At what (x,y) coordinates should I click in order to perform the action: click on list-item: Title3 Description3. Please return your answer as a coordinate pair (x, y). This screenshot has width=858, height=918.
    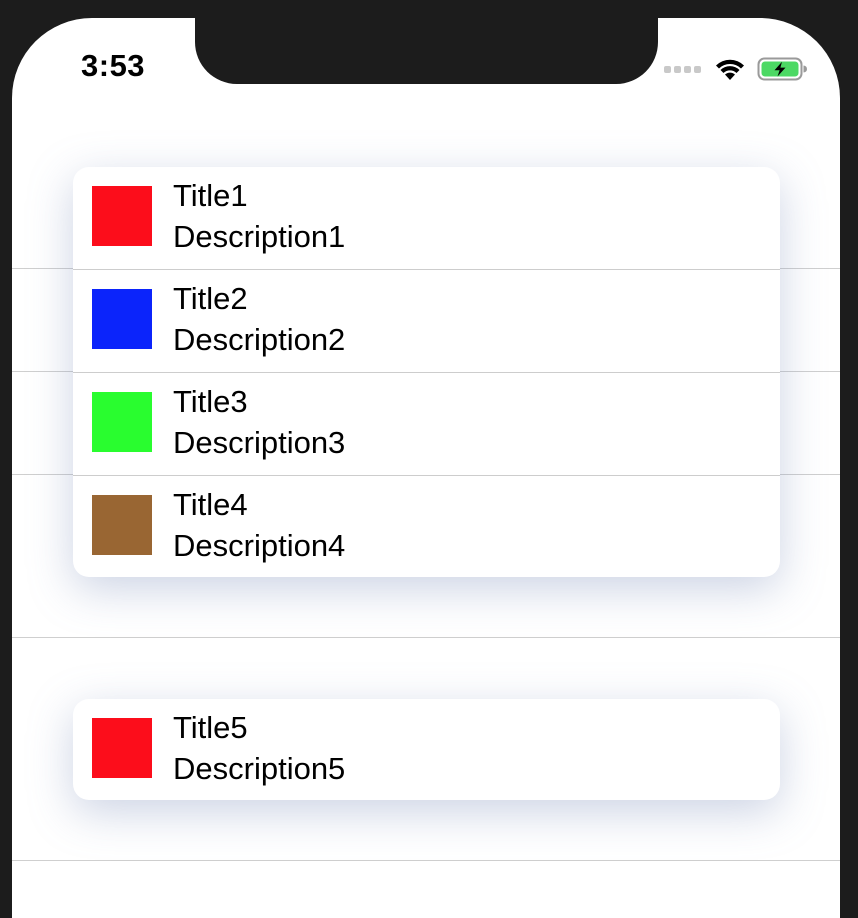
    Looking at the image, I should click on (426, 424).